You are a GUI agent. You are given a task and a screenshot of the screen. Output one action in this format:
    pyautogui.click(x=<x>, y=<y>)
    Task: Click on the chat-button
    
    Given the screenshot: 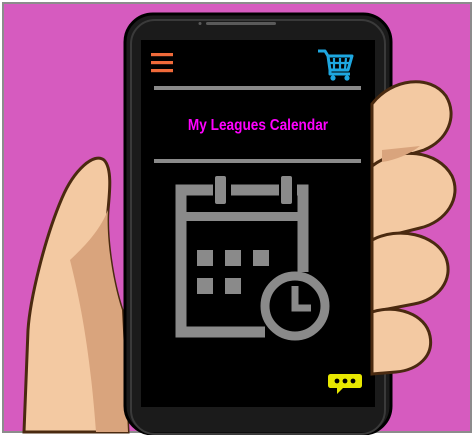 What is the action you would take?
    pyautogui.click(x=345, y=383)
    